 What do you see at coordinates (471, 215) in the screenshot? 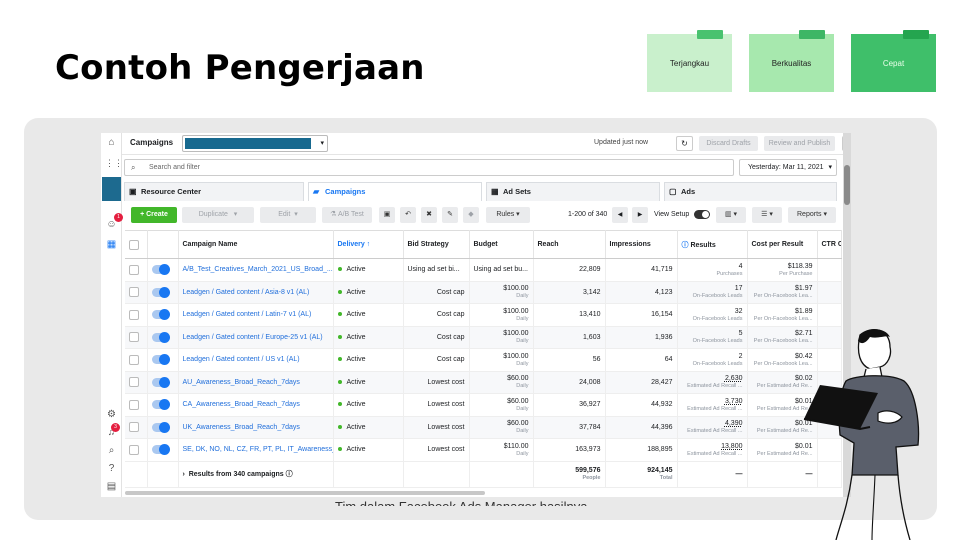
I see `tag-icon: ◆` at bounding box center [471, 215].